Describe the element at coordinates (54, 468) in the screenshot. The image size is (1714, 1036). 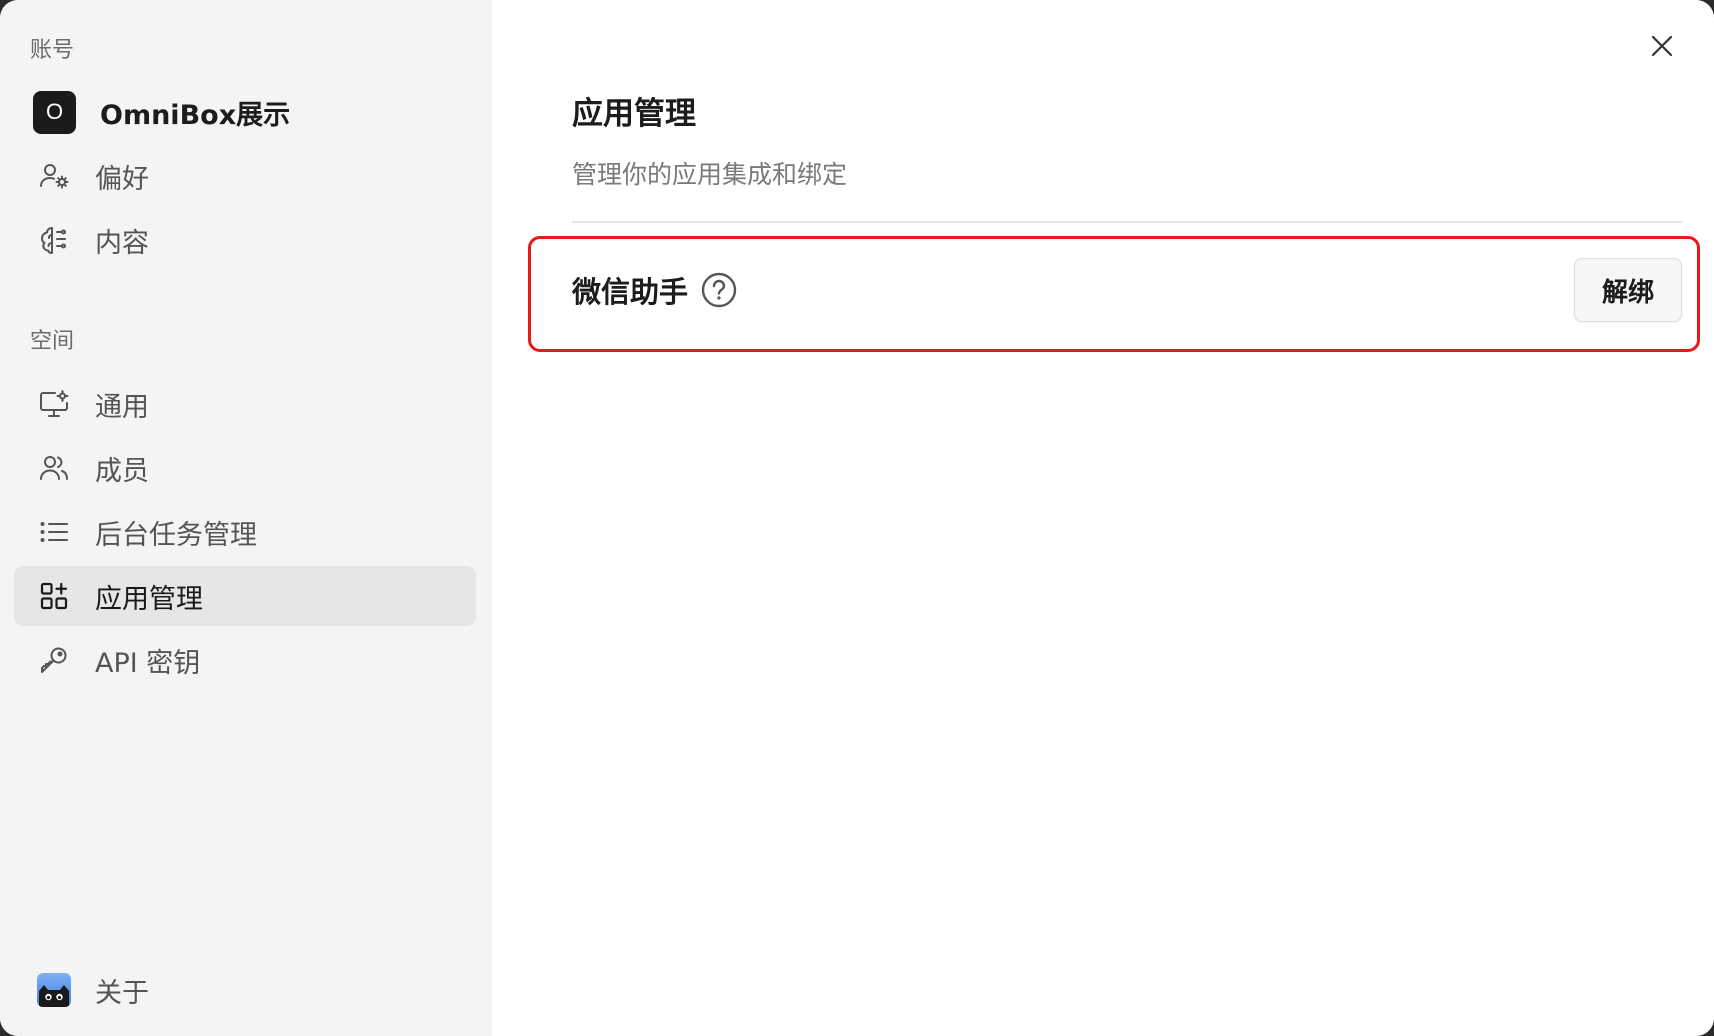
I see `users-icon` at that location.